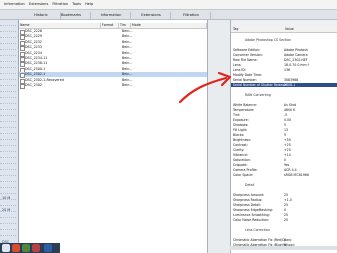 This screenshot has width=337, height=253. I want to click on file-column-header: Mode, so click(169, 25).